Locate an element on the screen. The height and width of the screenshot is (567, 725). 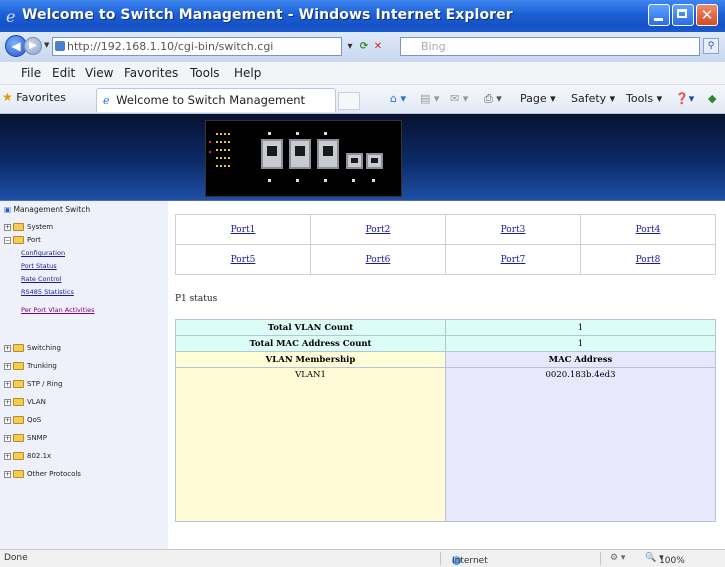
protected-mode-icon: ⚙ ▾ is located at coordinates (617, 558).